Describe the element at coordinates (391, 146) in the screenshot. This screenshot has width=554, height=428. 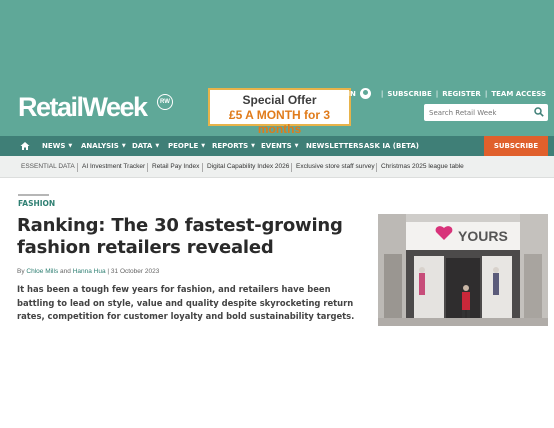
I see `nav-ask-ia: ASK IA (BETA)` at that location.